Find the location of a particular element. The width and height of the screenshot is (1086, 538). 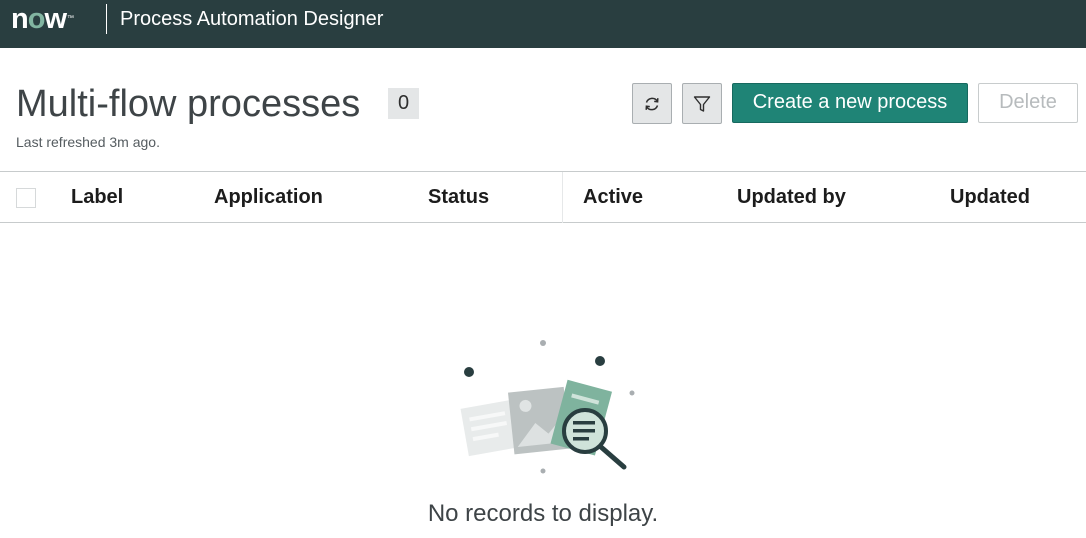

filter-icon is located at coordinates (702, 103).